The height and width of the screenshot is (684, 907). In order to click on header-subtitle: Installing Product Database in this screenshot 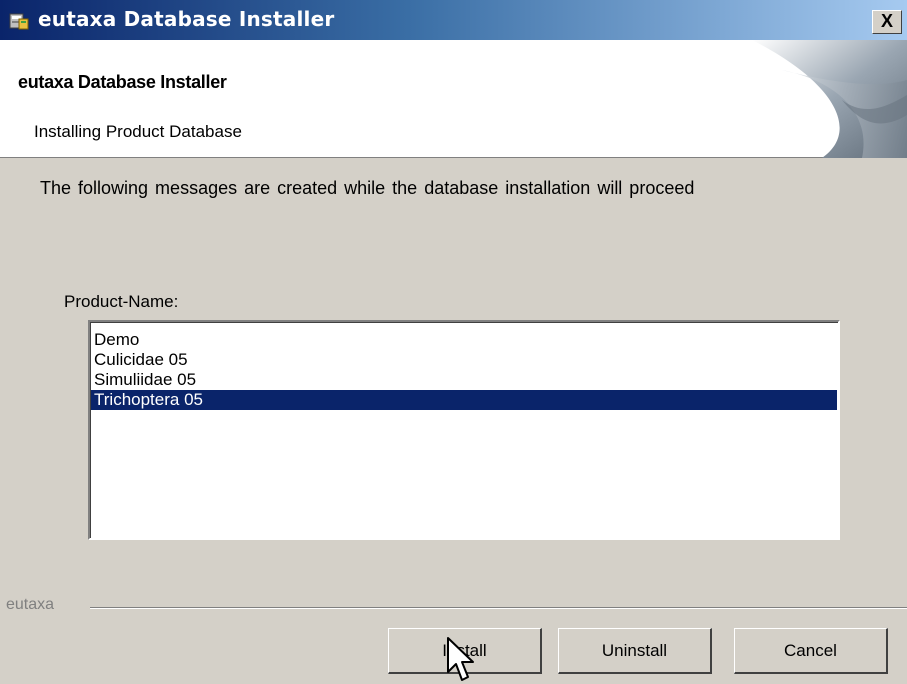, I will do `click(138, 131)`.